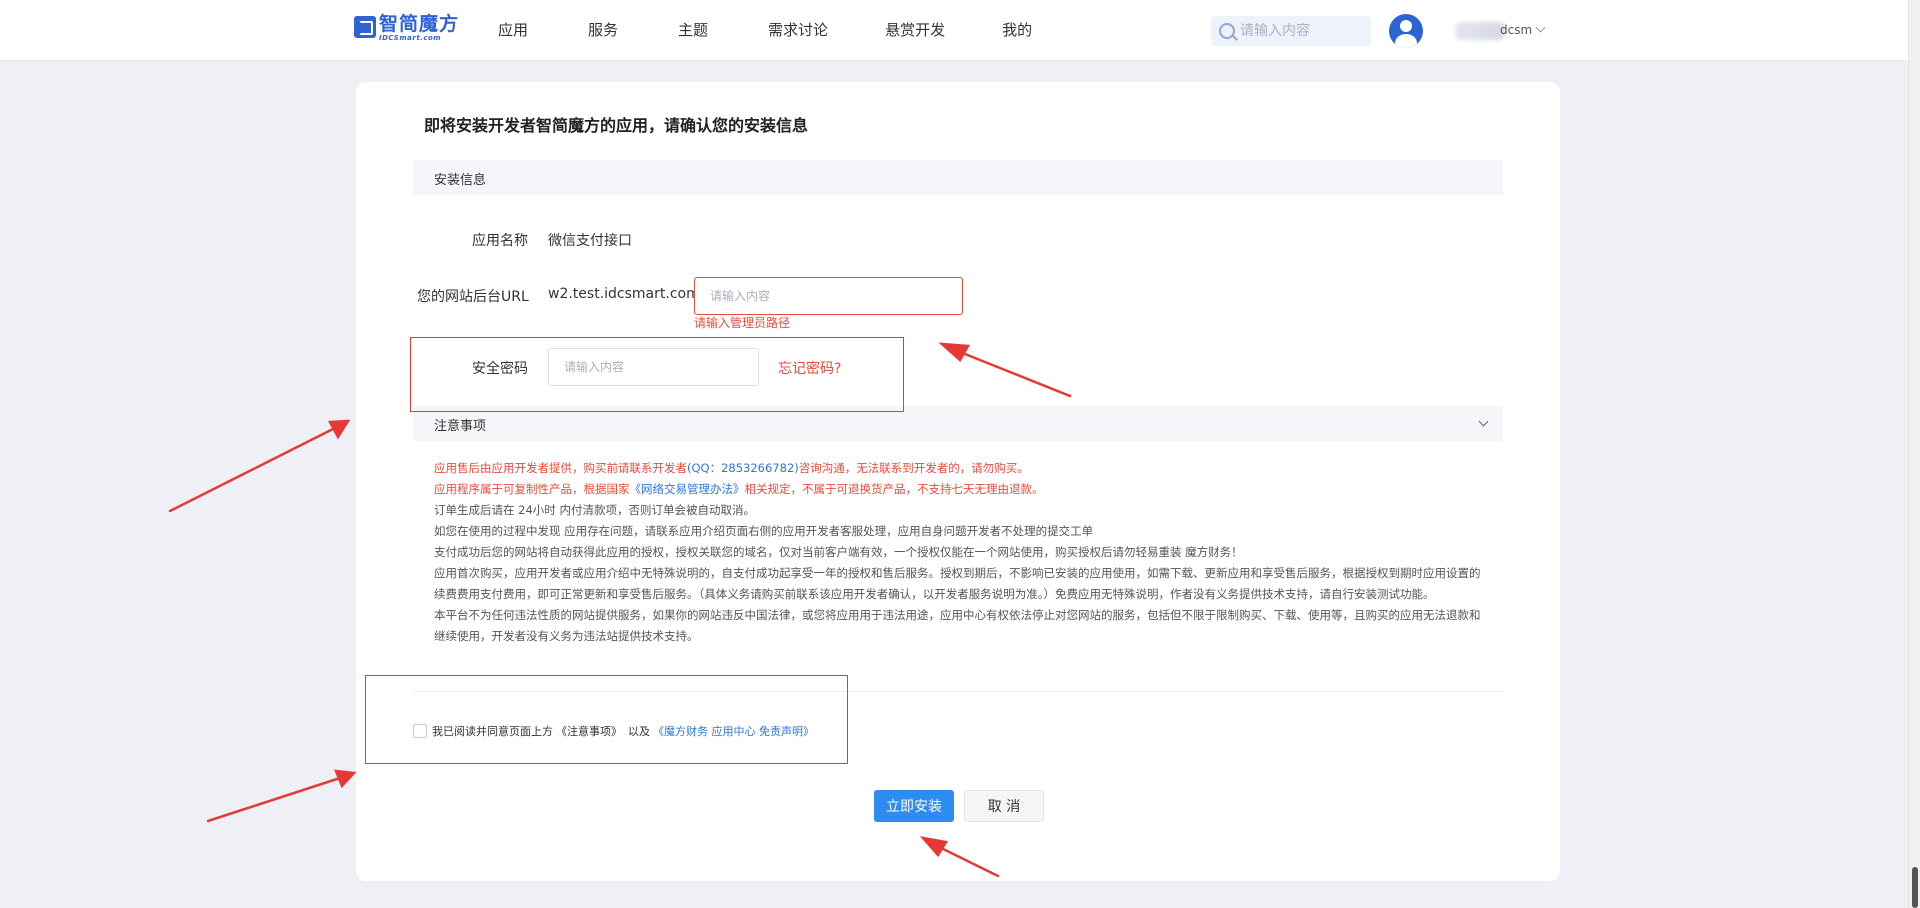 The height and width of the screenshot is (908, 1920). Describe the element at coordinates (365, 27) in the screenshot. I see `logo-icon` at that location.